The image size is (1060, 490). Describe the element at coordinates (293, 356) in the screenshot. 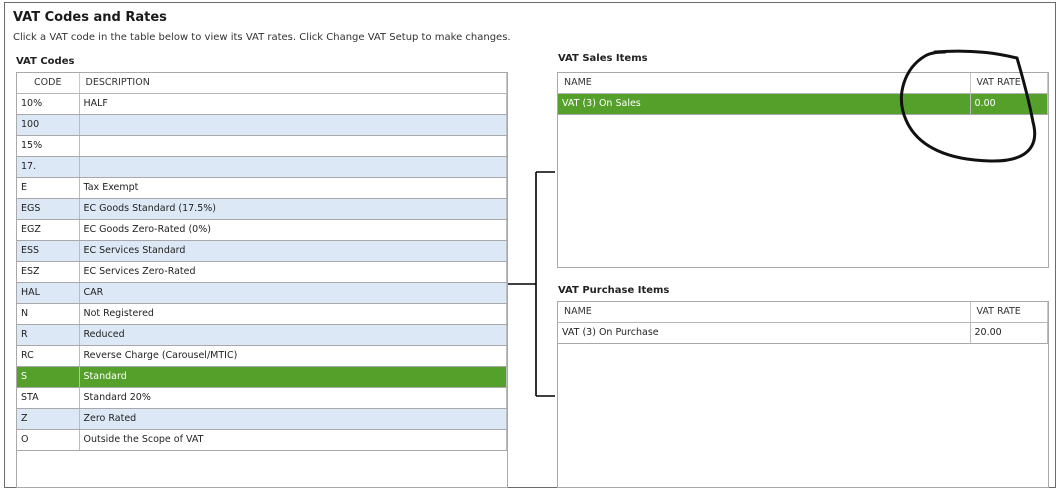

I see `vat-description-cell: Reverse Charge (Carousel/MTIC)` at that location.